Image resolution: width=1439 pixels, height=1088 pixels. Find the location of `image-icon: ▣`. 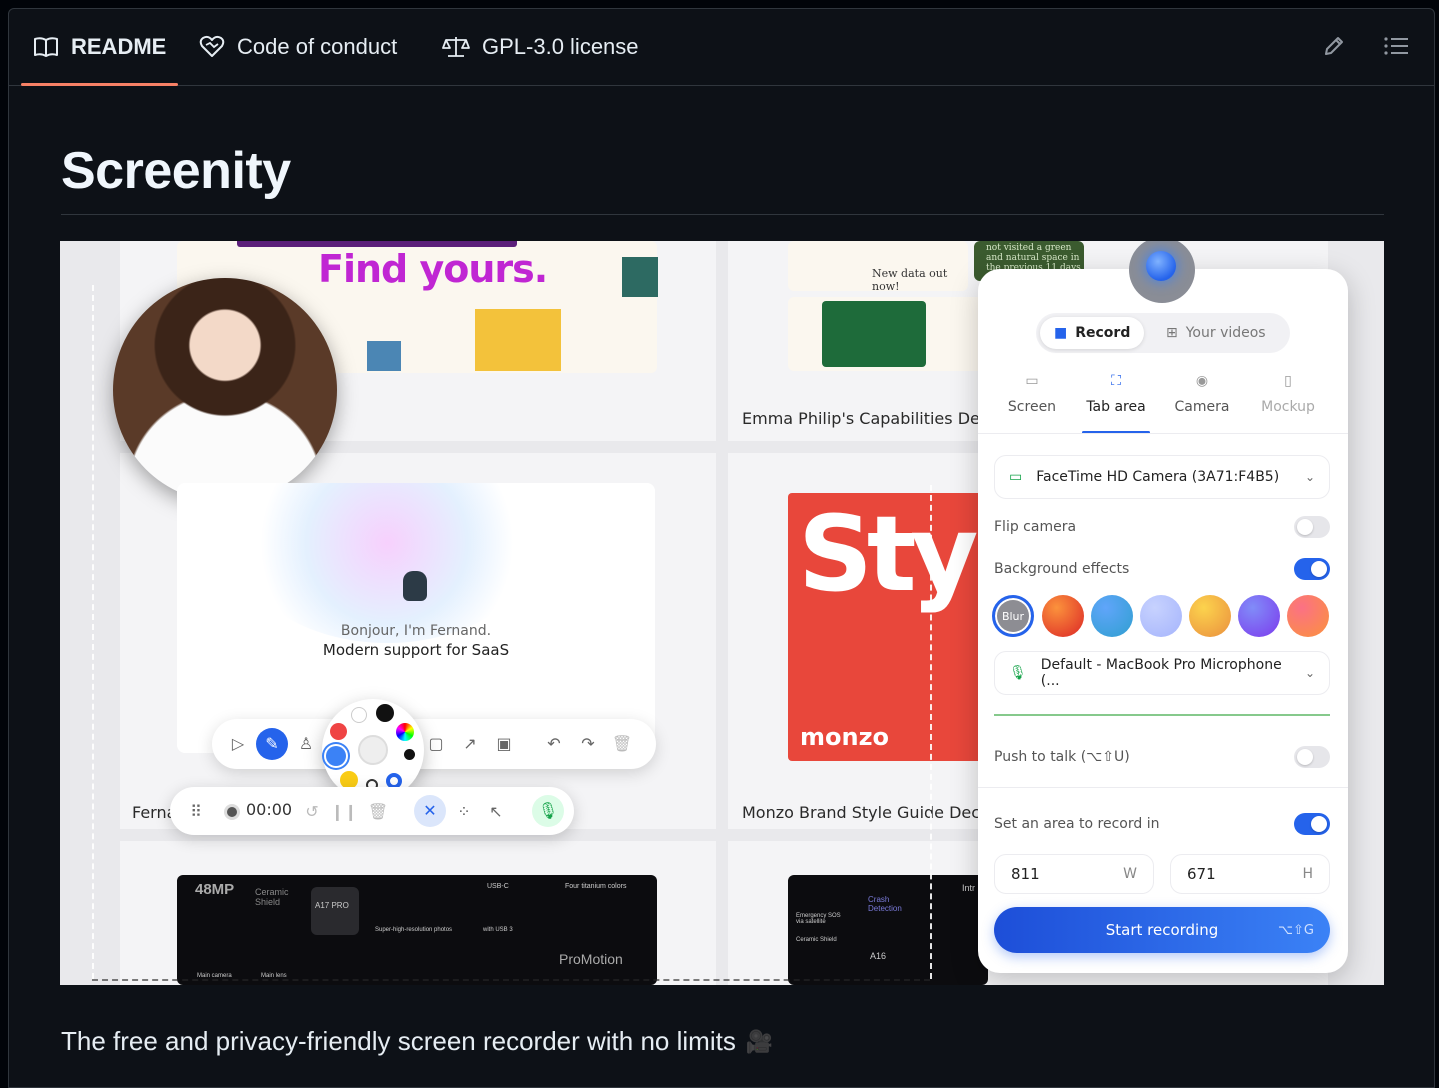

image-icon: ▣ is located at coordinates (504, 744).